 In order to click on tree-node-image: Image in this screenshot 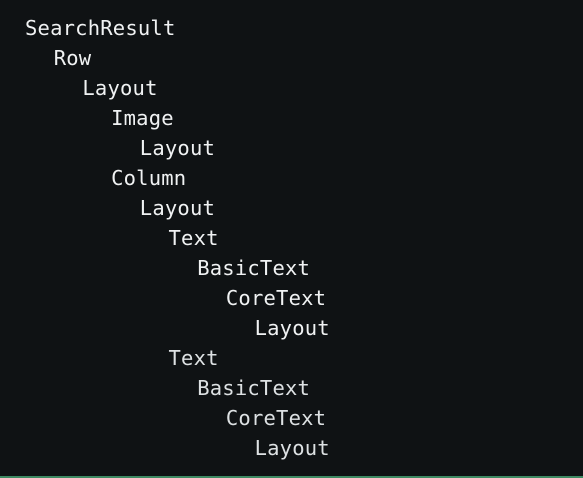, I will do `click(142, 118)`.